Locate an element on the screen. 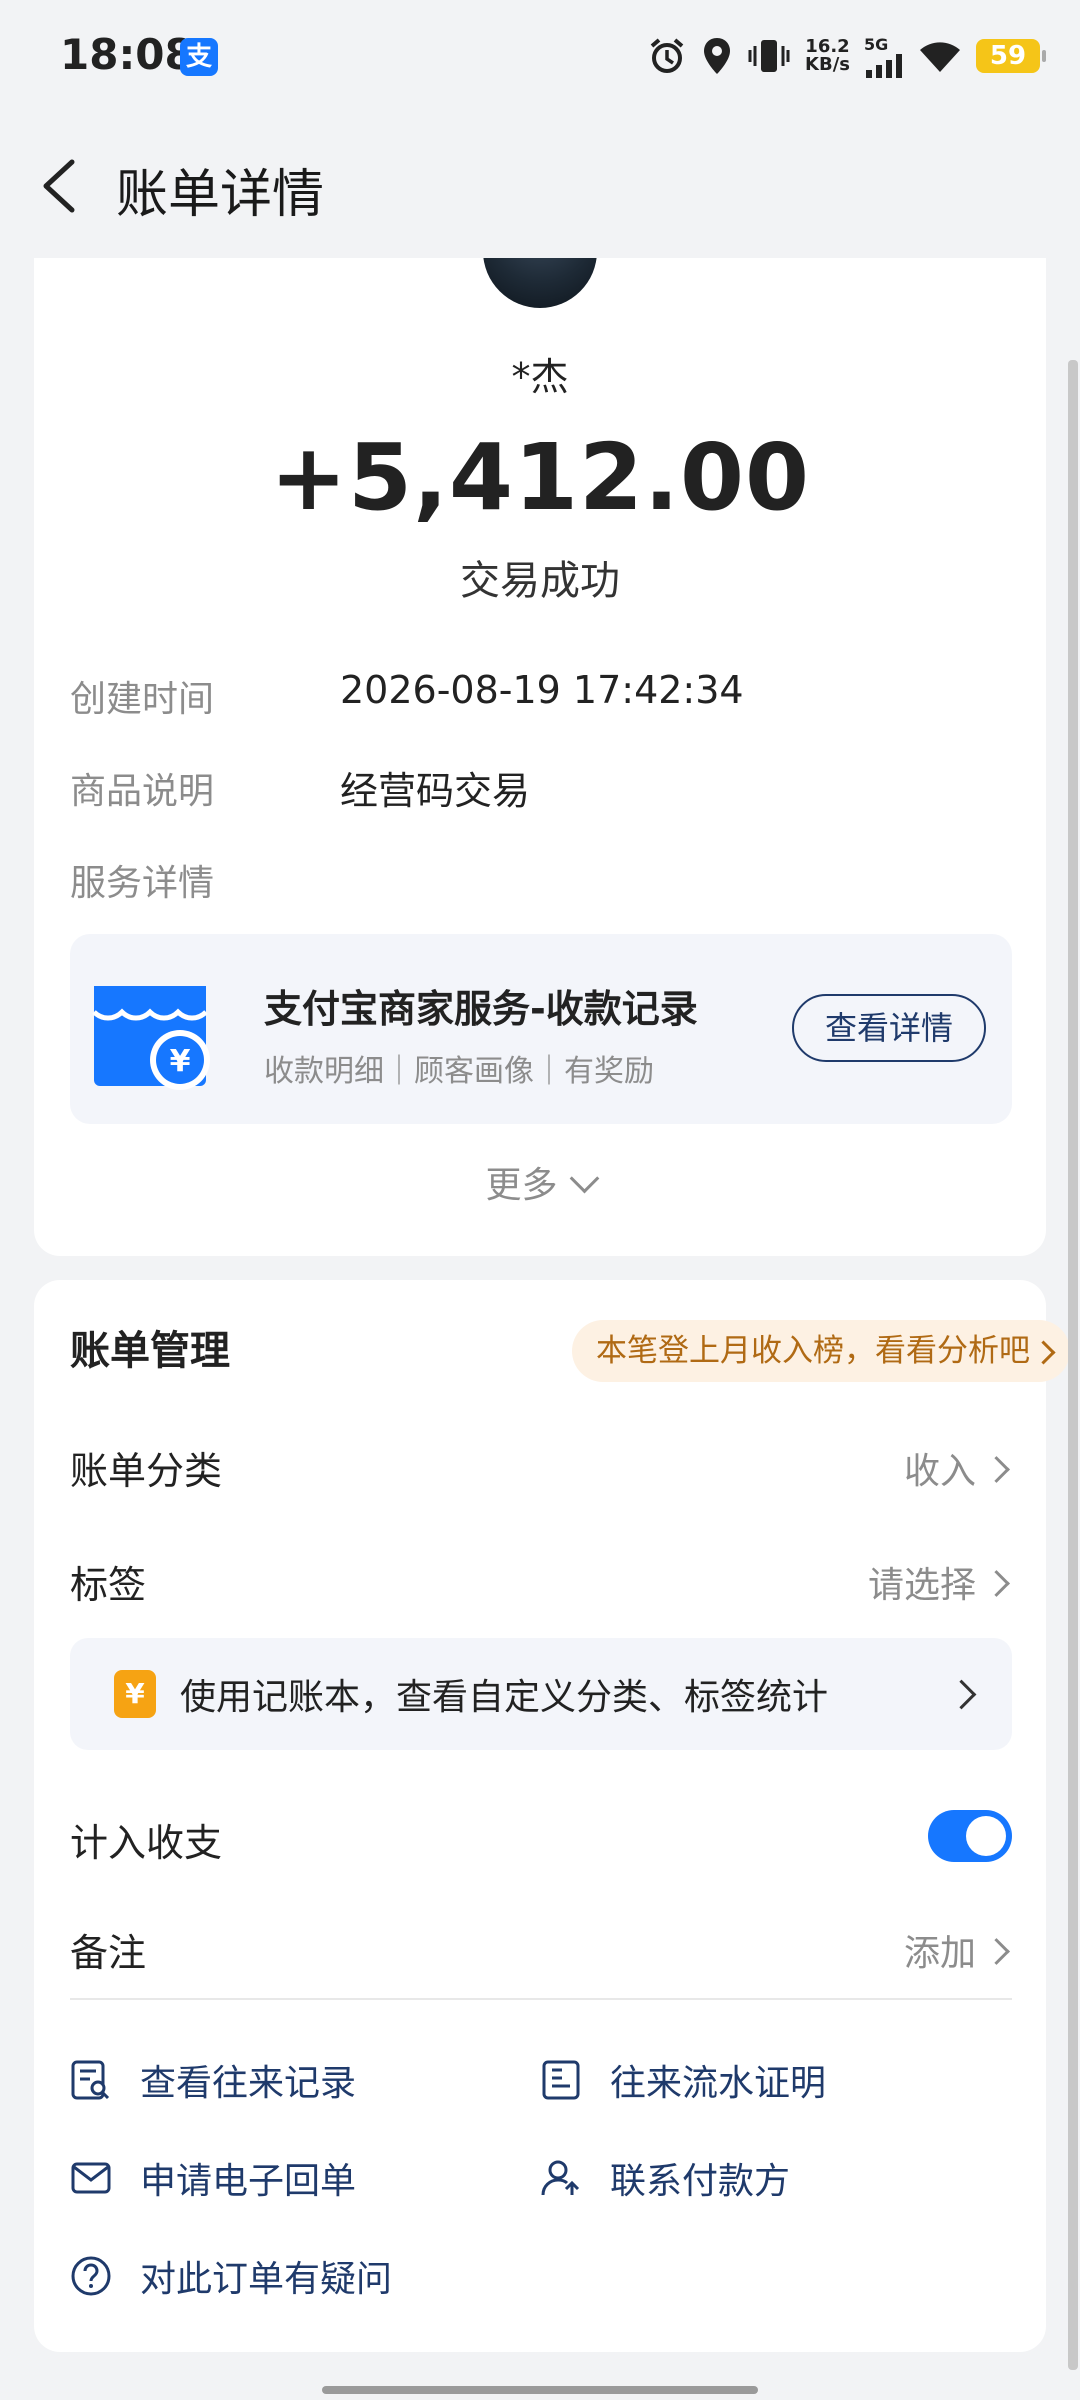  order-question-label: 对此订单有疑问 is located at coordinates (266, 2279).